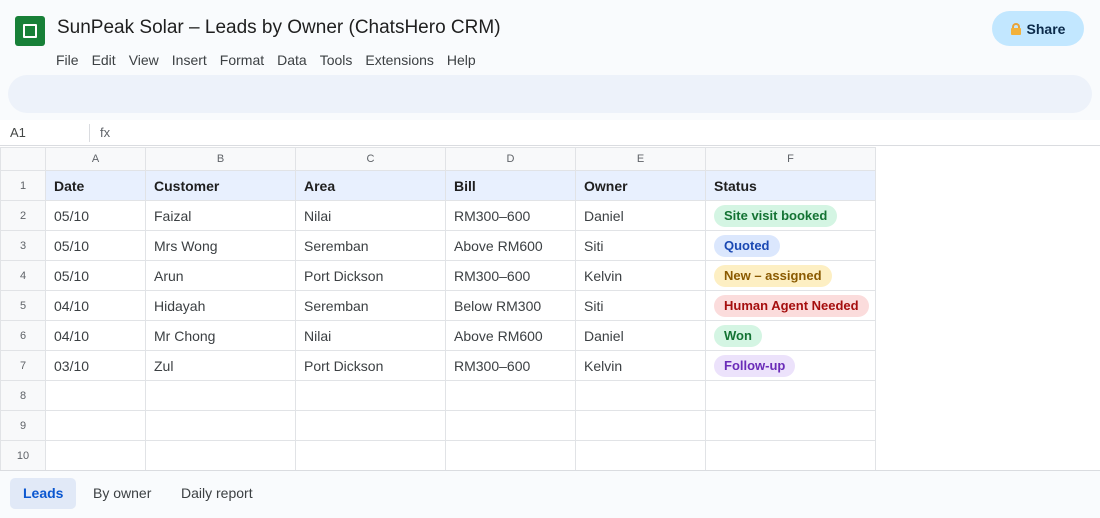 Image resolution: width=1100 pixels, height=518 pixels. What do you see at coordinates (23, 159) in the screenshot?
I see `select-all-corner` at bounding box center [23, 159].